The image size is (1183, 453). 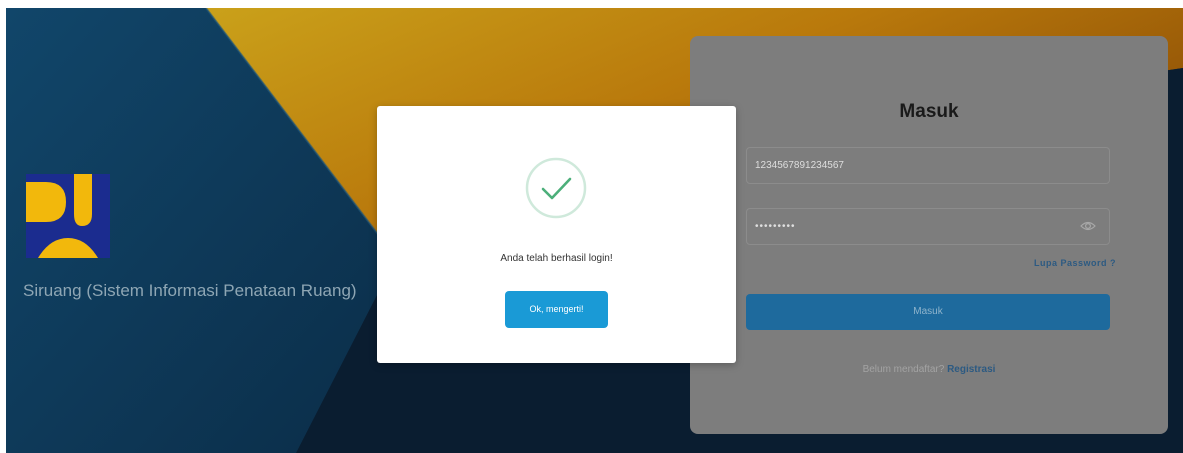 What do you see at coordinates (799, 165) in the screenshot?
I see `username-value: 1234567891234567` at bounding box center [799, 165].